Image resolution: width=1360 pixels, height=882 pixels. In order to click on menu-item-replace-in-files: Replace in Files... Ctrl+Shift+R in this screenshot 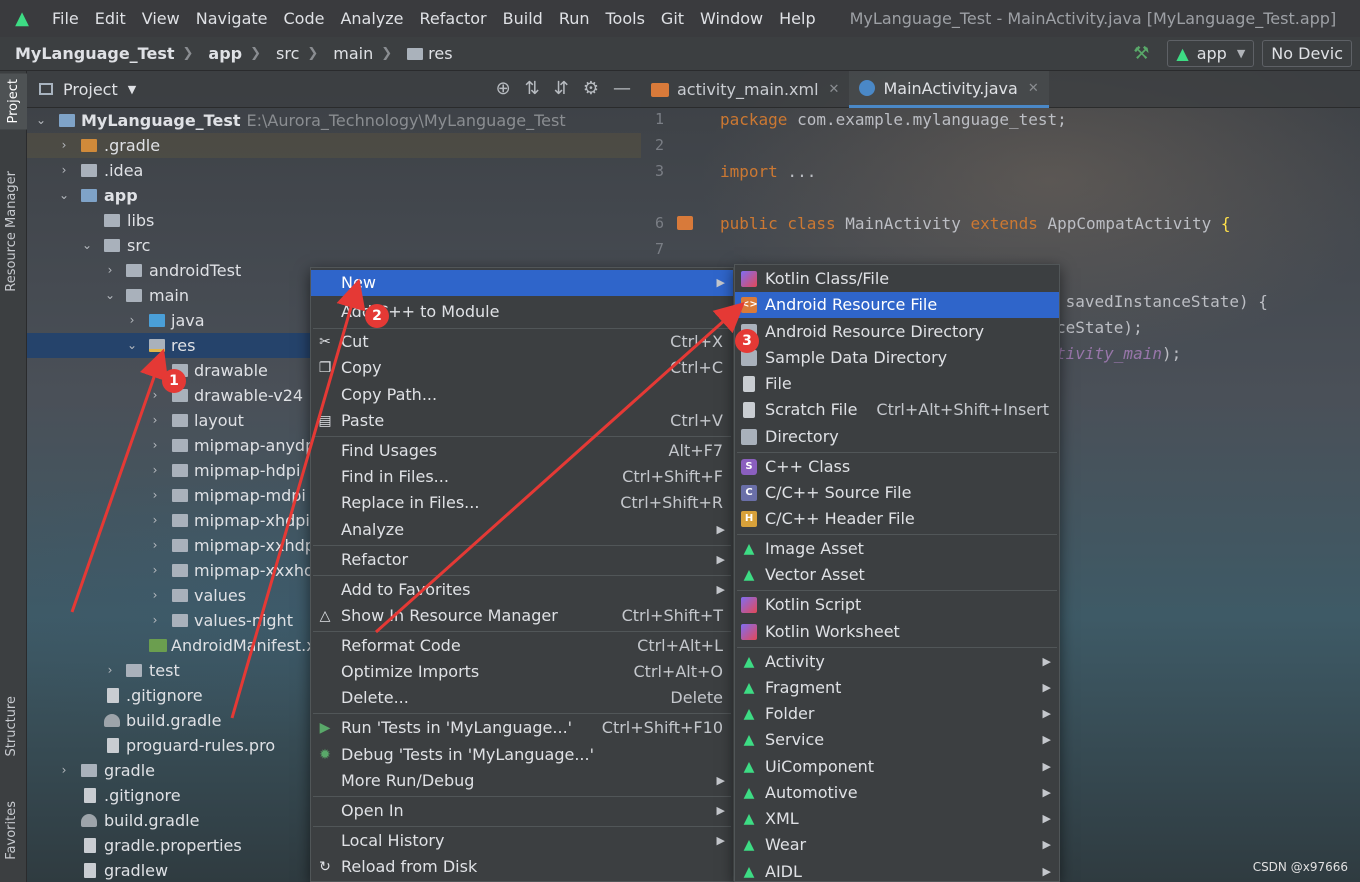, I will do `click(522, 503)`.